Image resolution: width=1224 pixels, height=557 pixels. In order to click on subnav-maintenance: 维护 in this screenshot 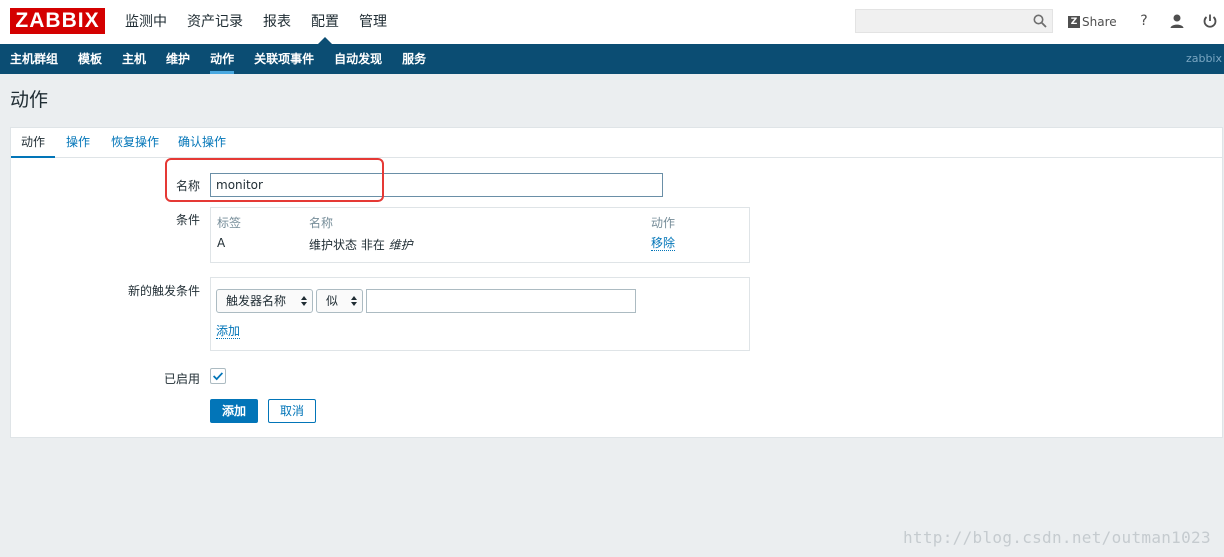, I will do `click(178, 59)`.